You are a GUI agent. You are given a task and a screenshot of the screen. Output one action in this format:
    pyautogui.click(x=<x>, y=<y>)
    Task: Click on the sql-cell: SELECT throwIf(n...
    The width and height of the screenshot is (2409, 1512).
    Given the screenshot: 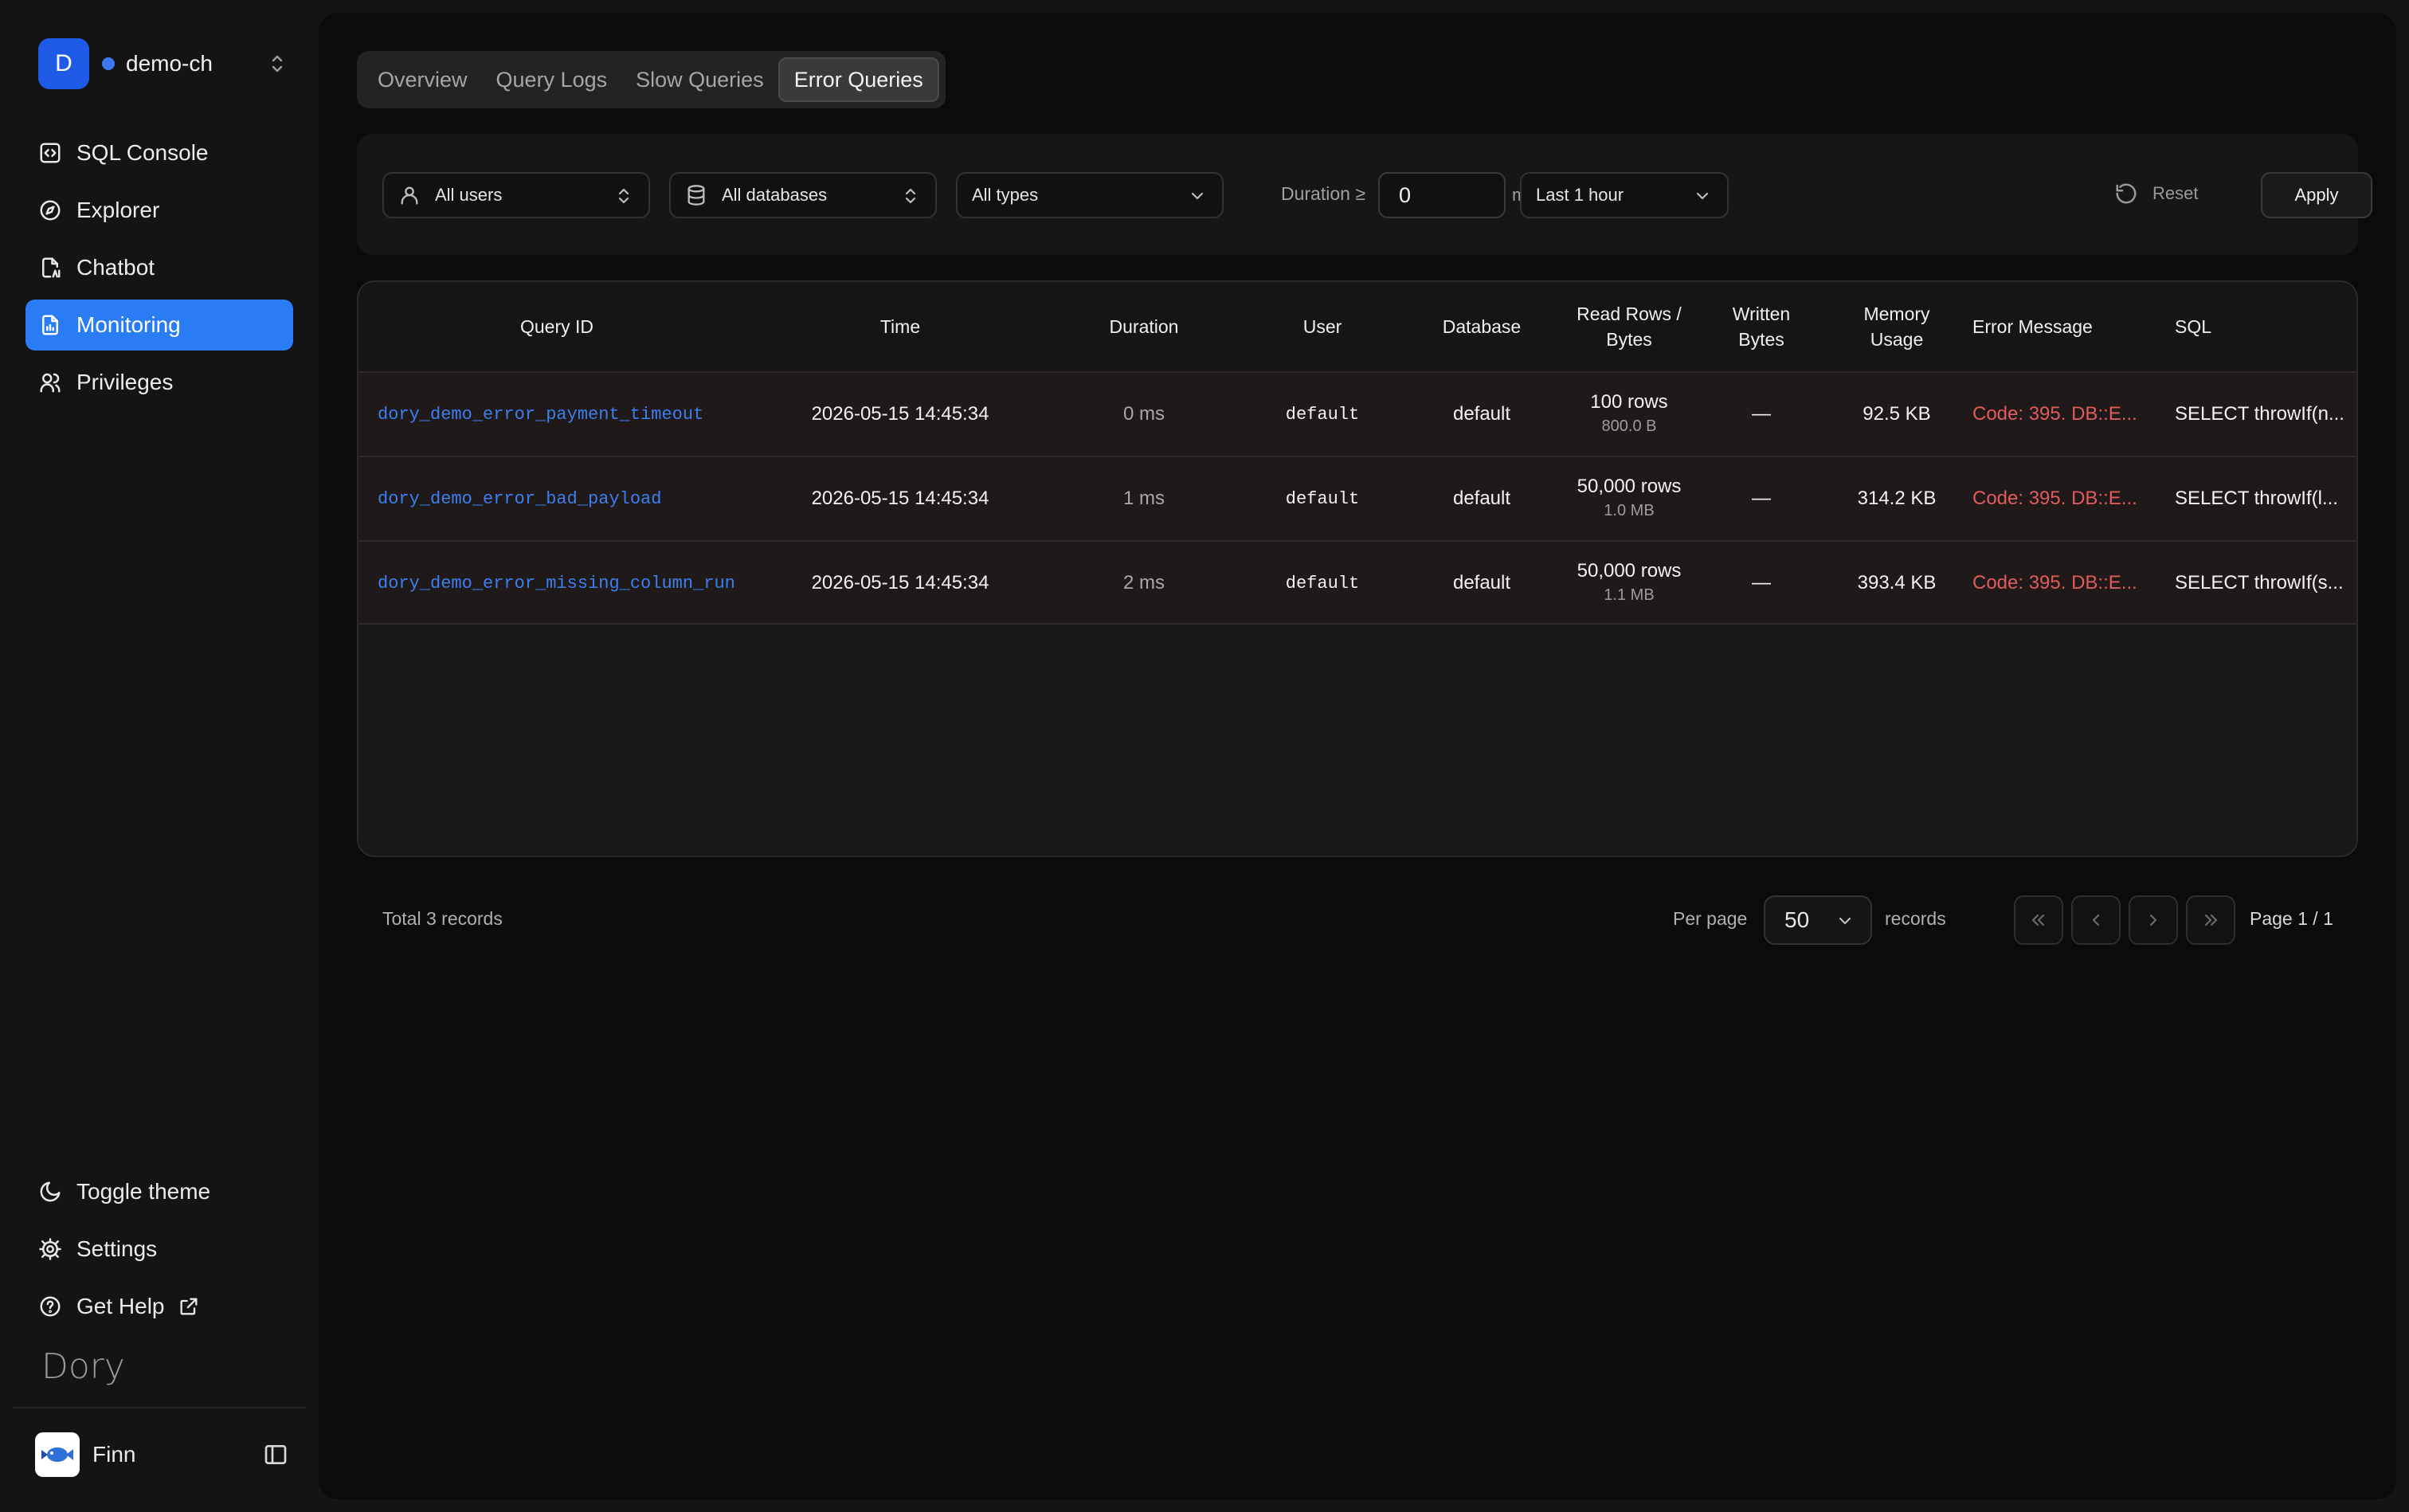 What is the action you would take?
    pyautogui.click(x=2262, y=415)
    